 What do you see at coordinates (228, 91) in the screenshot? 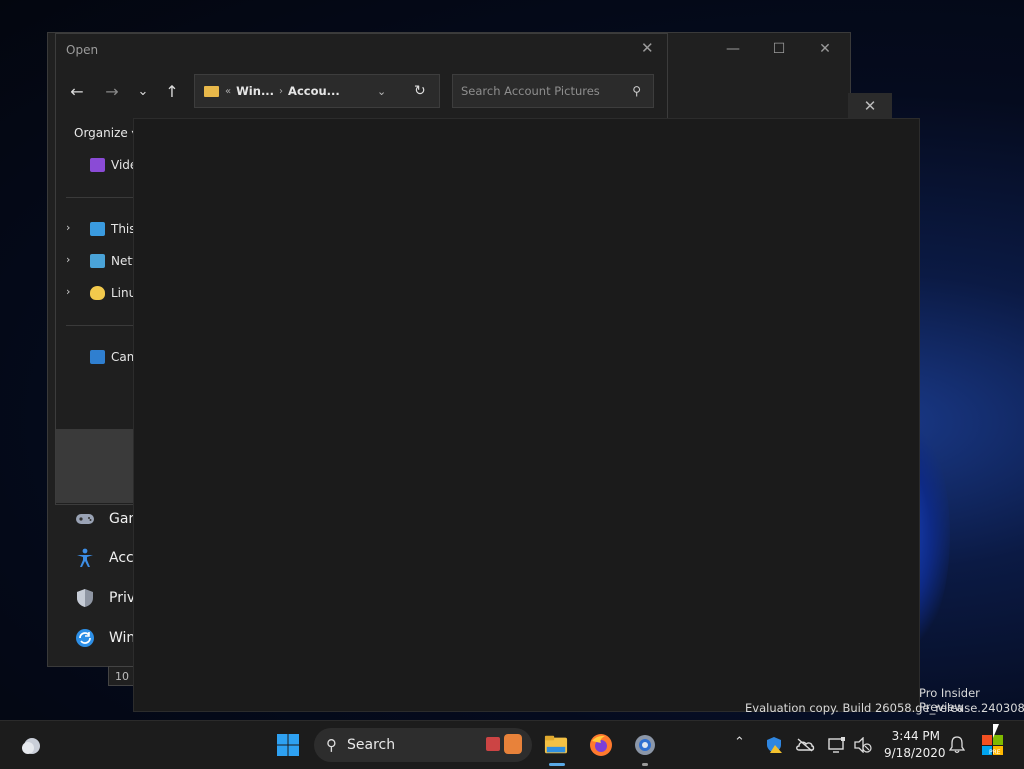
I see `overflow-icon: «` at bounding box center [228, 91].